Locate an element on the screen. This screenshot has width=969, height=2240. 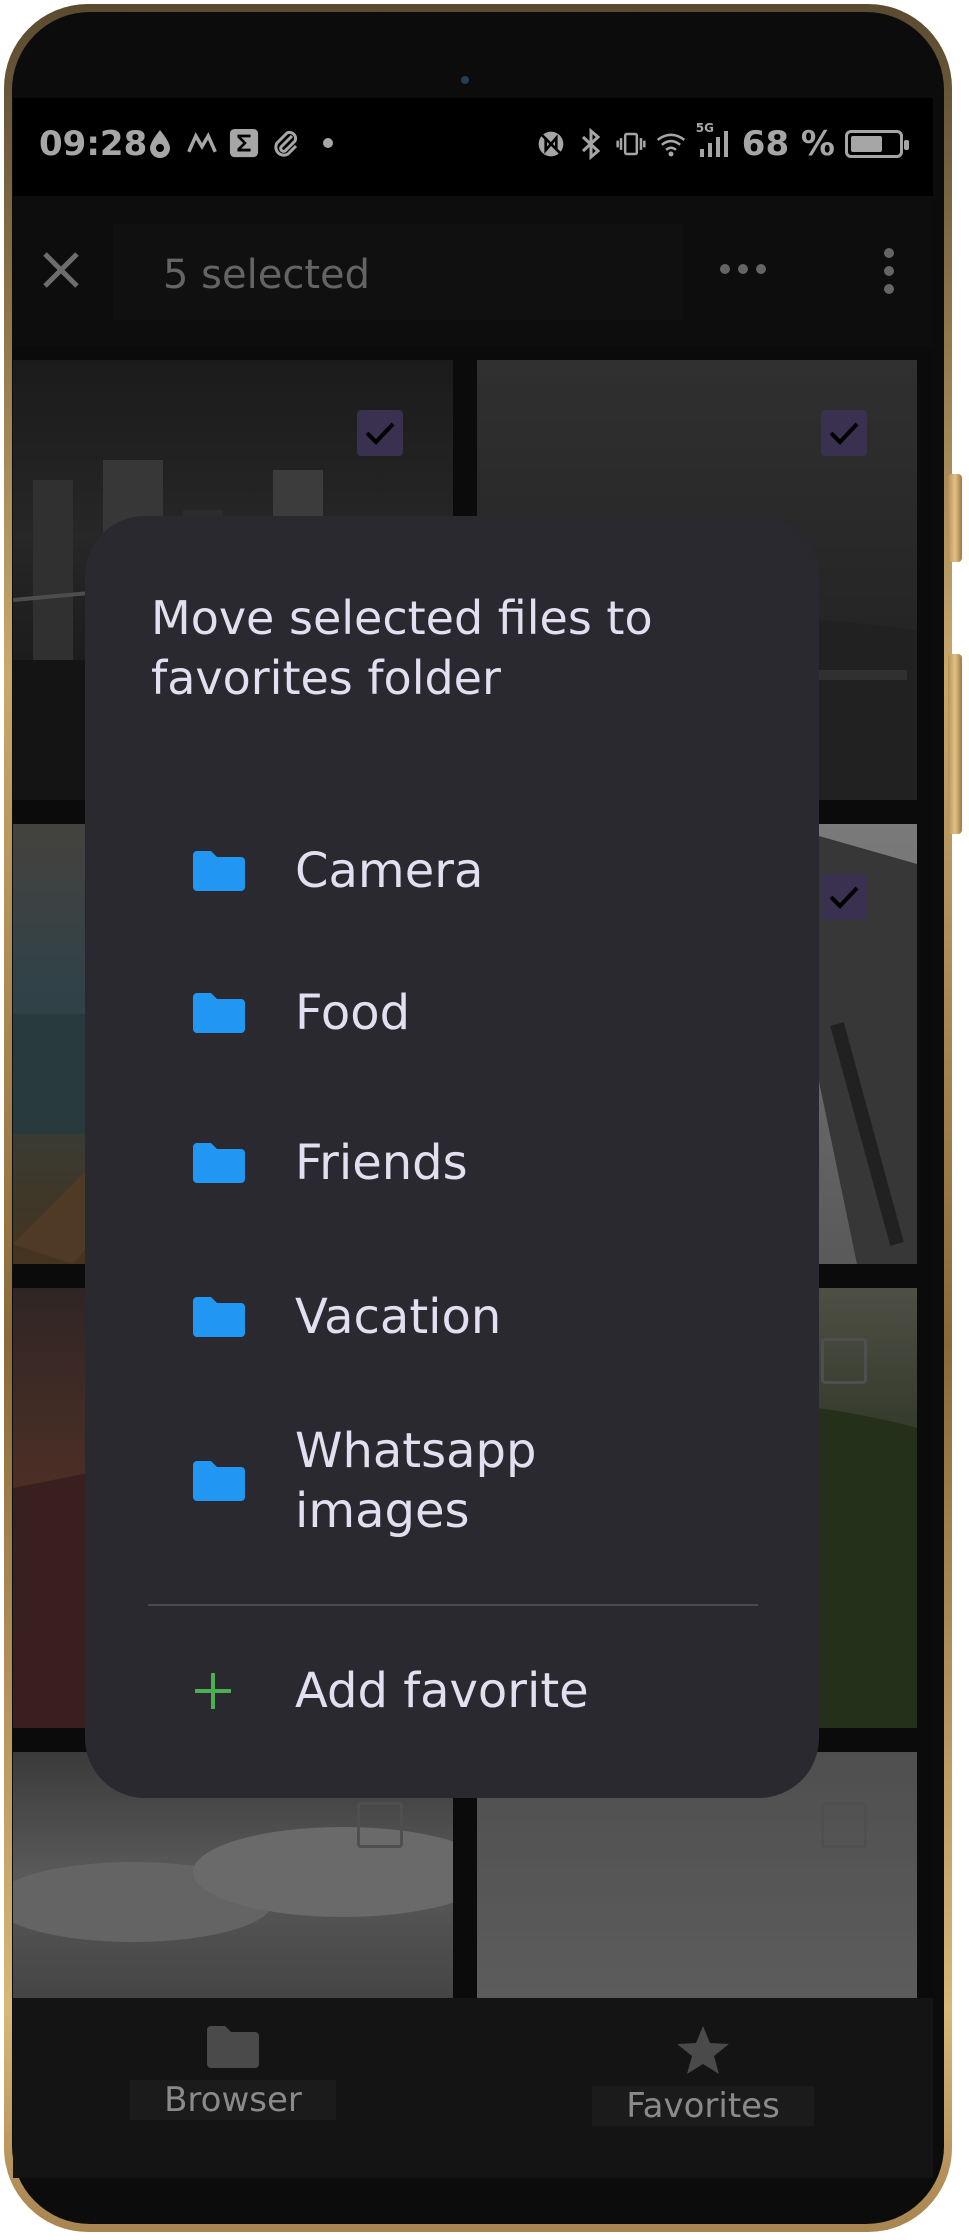
nav-favorites: Favorites is located at coordinates (703, 2094).